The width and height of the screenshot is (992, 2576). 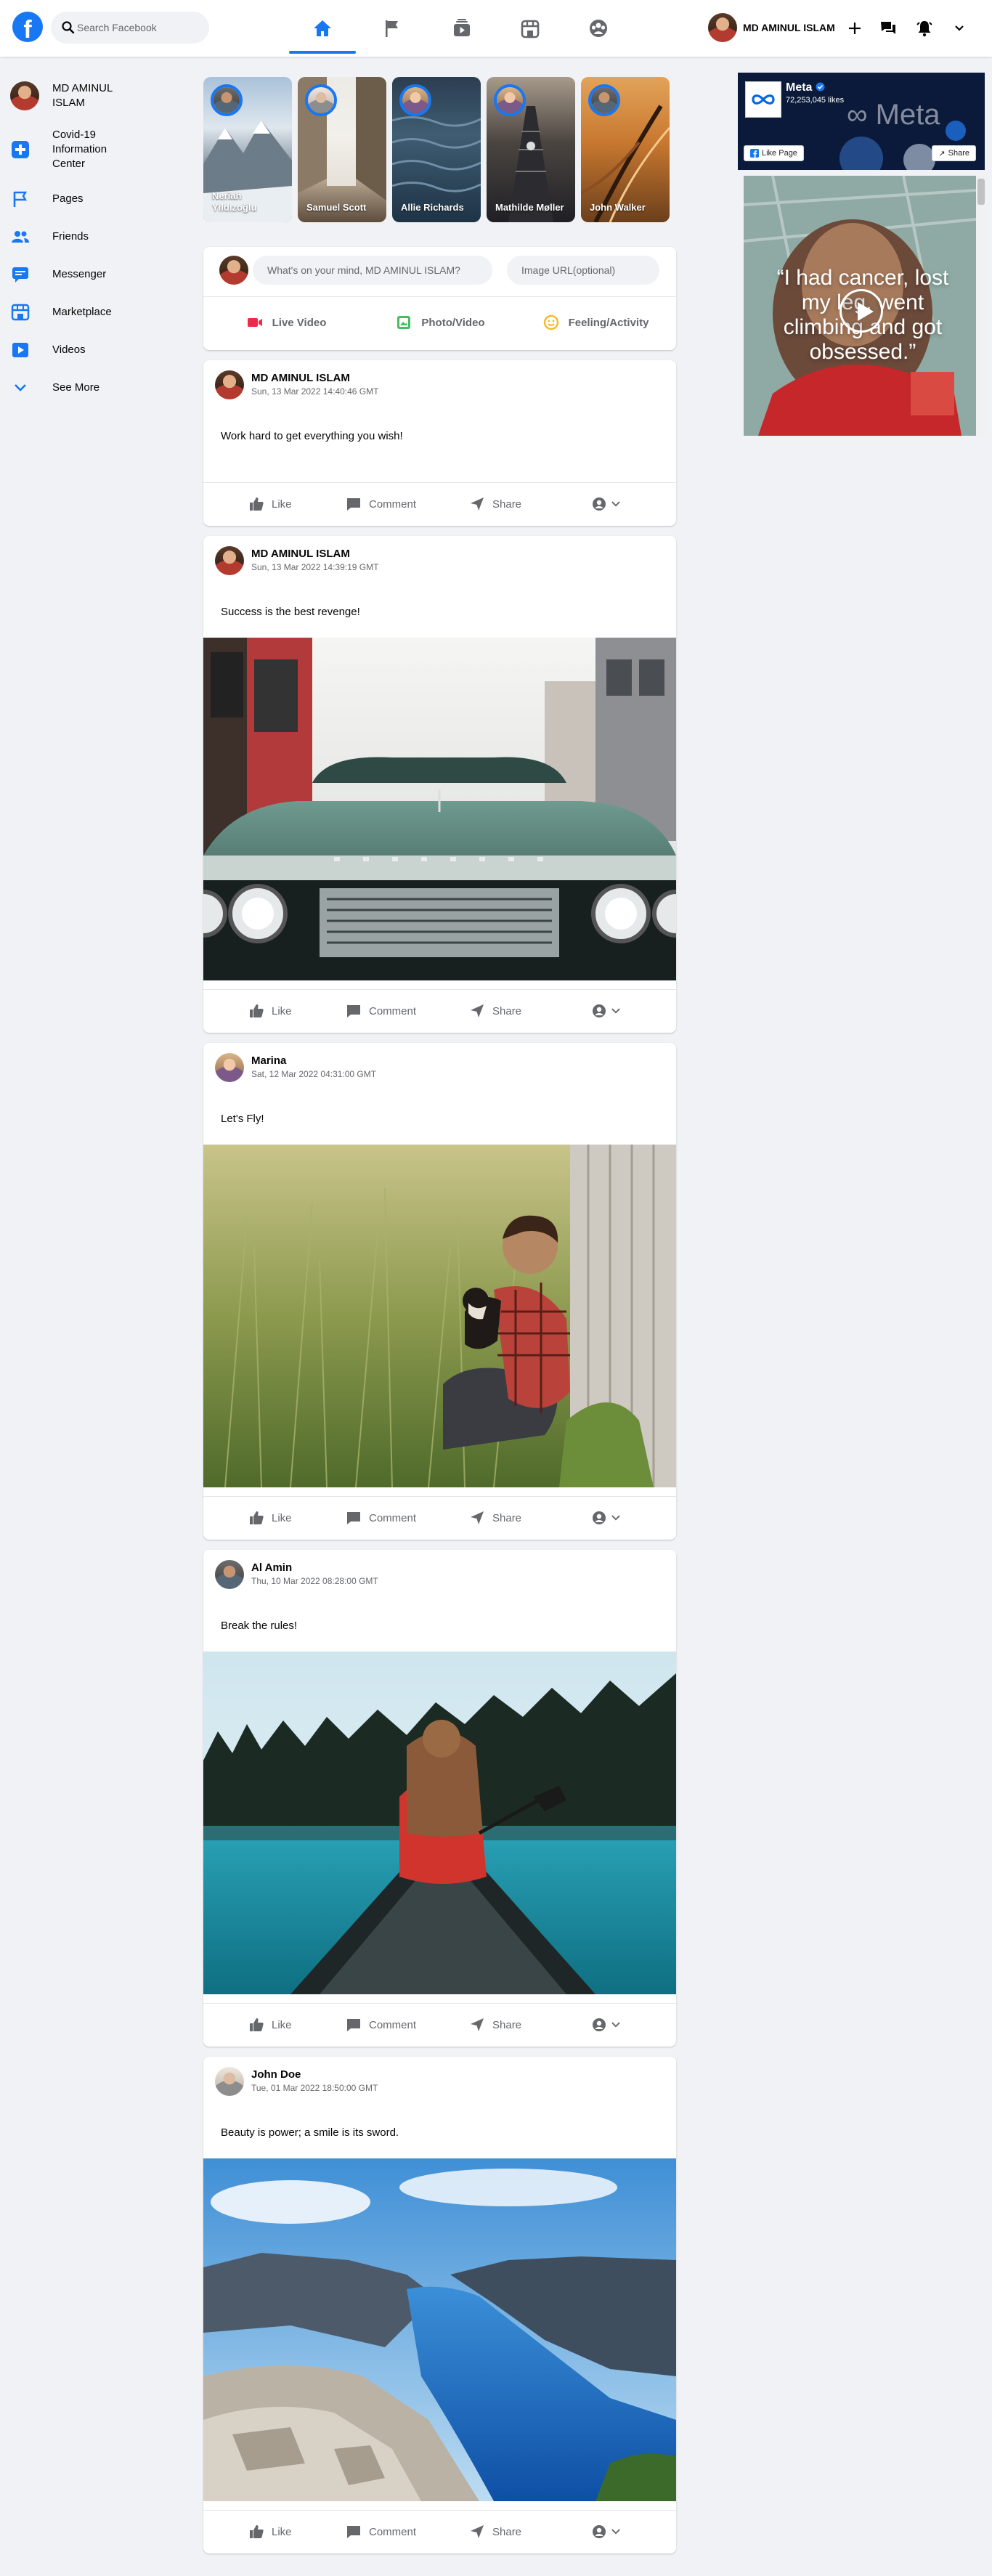 I want to click on nav-tab-marketplace, so click(x=530, y=28).